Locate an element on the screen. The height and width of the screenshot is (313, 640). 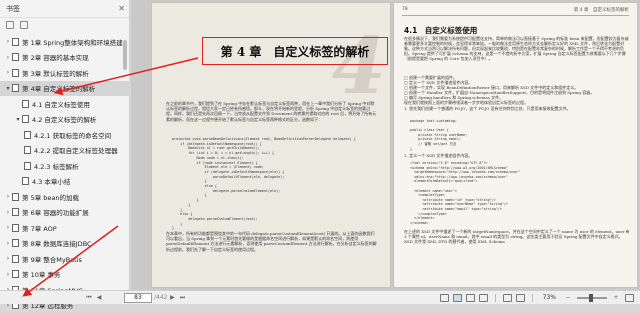
bookmark-item: › 第 6章 容器的功能扩展 is located at coordinates (65, 213).